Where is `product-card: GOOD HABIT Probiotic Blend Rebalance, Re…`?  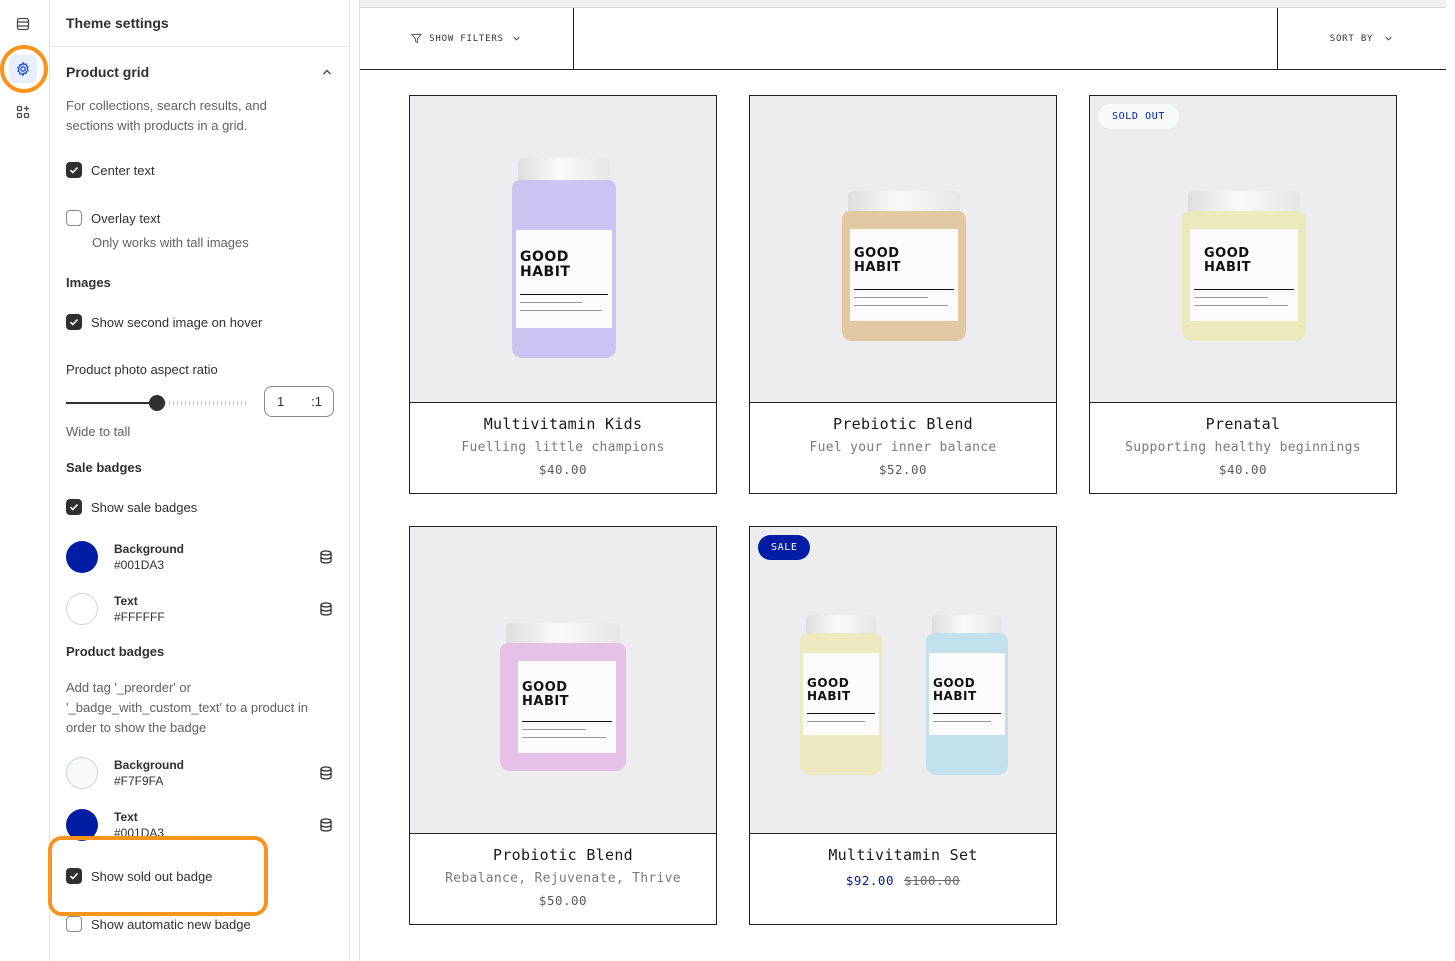 product-card: GOOD HABIT Probiotic Blend Rebalance, Re… is located at coordinates (563, 725).